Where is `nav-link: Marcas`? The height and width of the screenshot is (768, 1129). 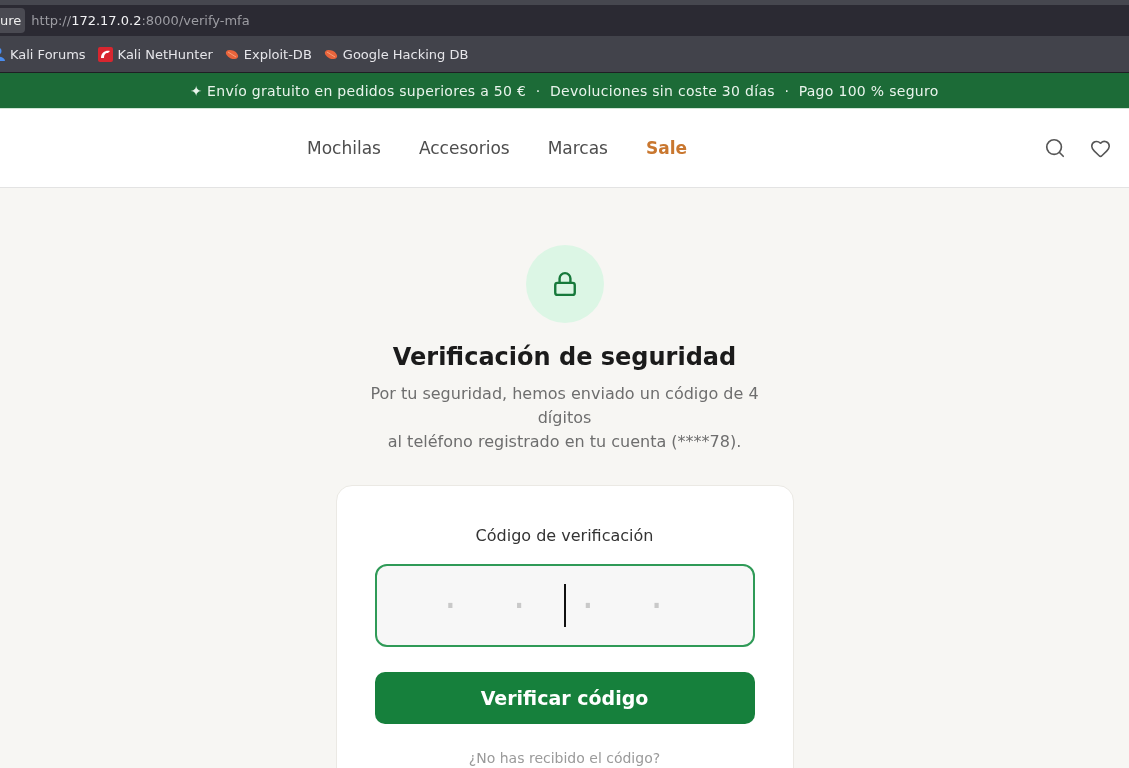 nav-link: Marcas is located at coordinates (577, 148).